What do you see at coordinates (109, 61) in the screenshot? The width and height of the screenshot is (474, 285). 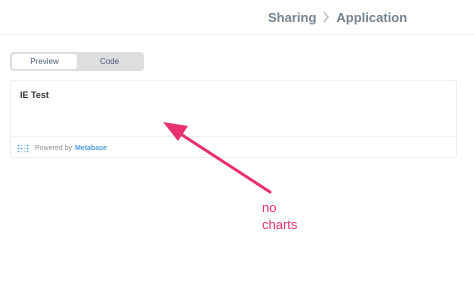 I see `tab-code: Code` at bounding box center [109, 61].